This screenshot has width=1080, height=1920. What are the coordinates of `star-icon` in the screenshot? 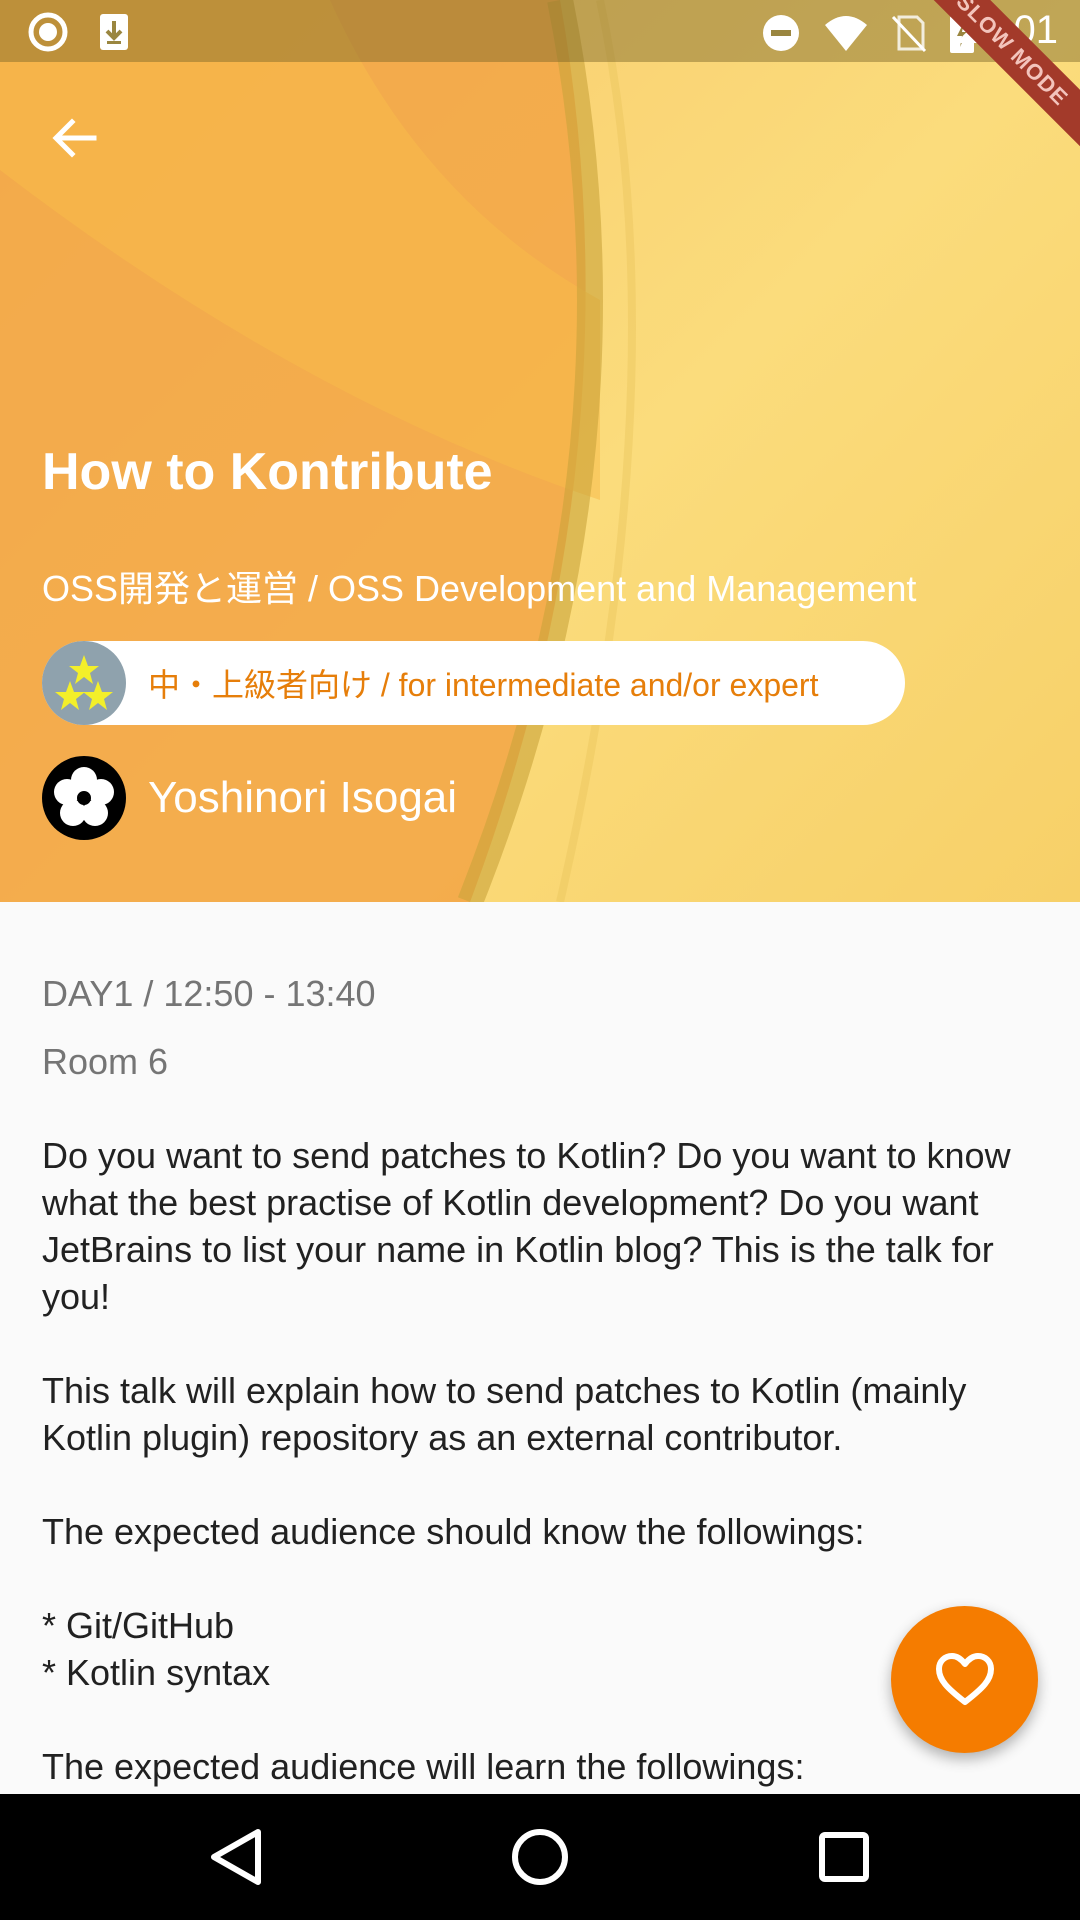 It's located at (84, 682).